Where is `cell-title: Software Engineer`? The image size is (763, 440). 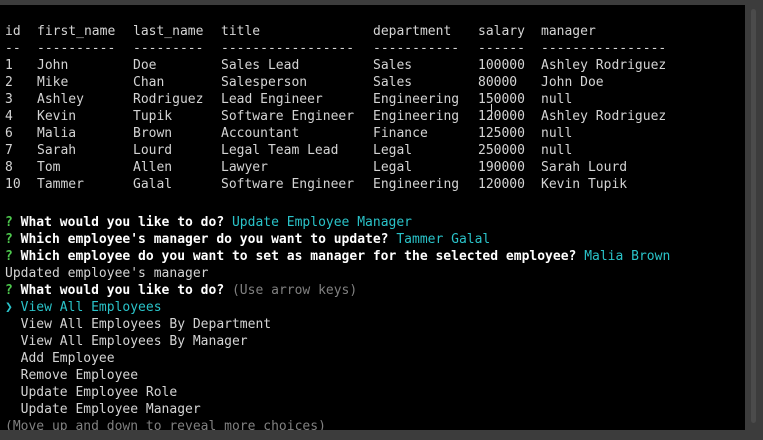 cell-title: Software Engineer is located at coordinates (288, 116).